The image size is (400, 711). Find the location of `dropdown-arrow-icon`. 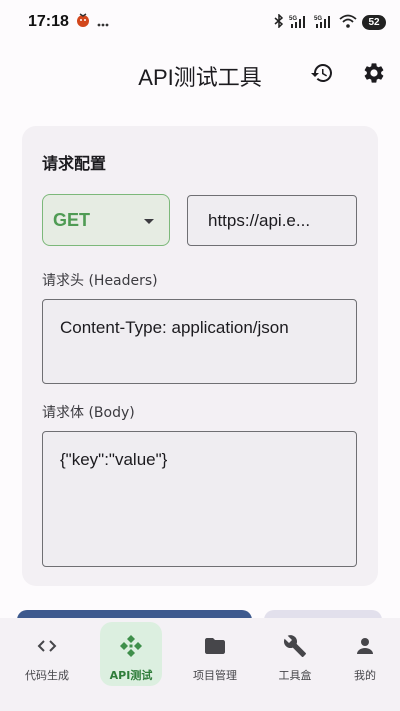

dropdown-arrow-icon is located at coordinates (149, 220).